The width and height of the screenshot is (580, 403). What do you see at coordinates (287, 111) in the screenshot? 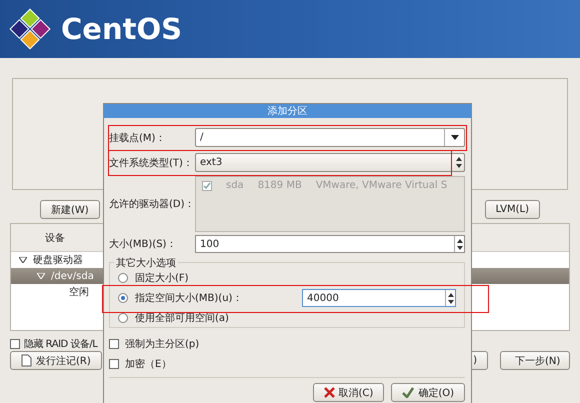
I see `dialog-title: 添加分区` at bounding box center [287, 111].